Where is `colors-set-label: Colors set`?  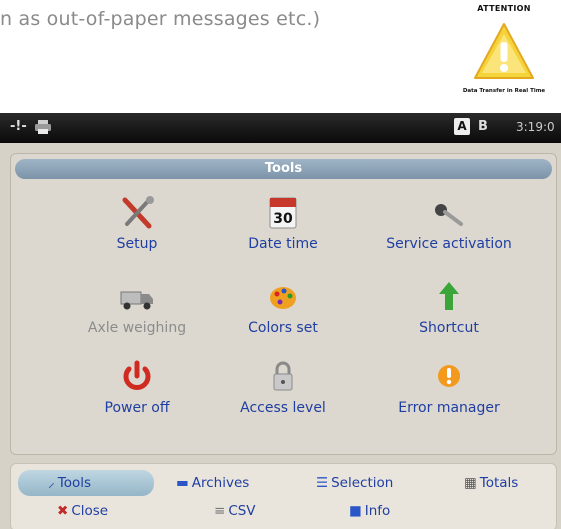 colors-set-label: Colors set is located at coordinates (283, 328).